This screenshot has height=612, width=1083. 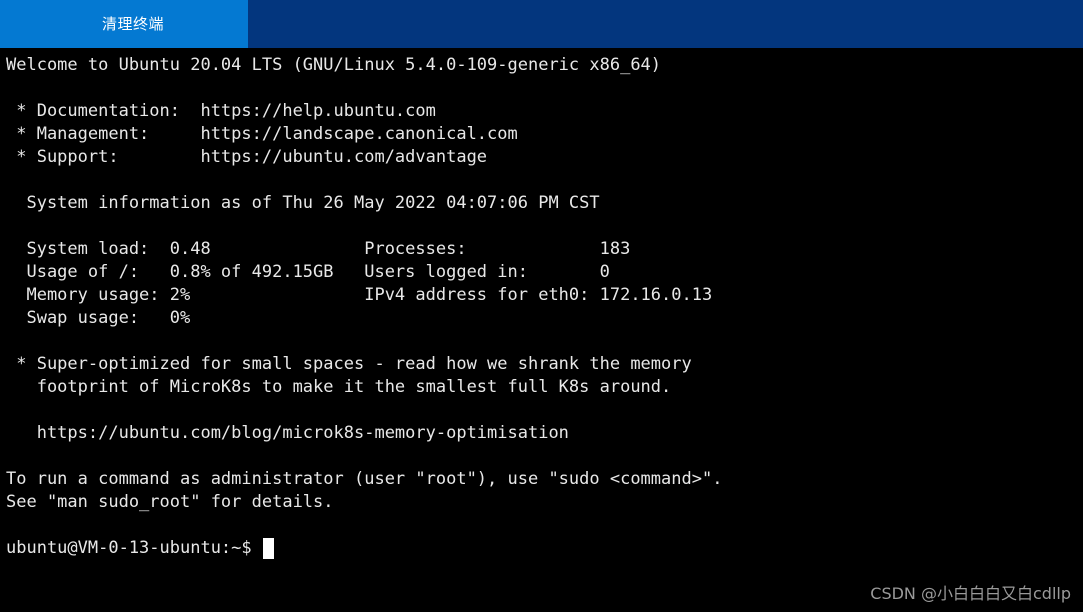 I want to click on terminal-line: Swap usage: 0%, so click(x=98, y=318).